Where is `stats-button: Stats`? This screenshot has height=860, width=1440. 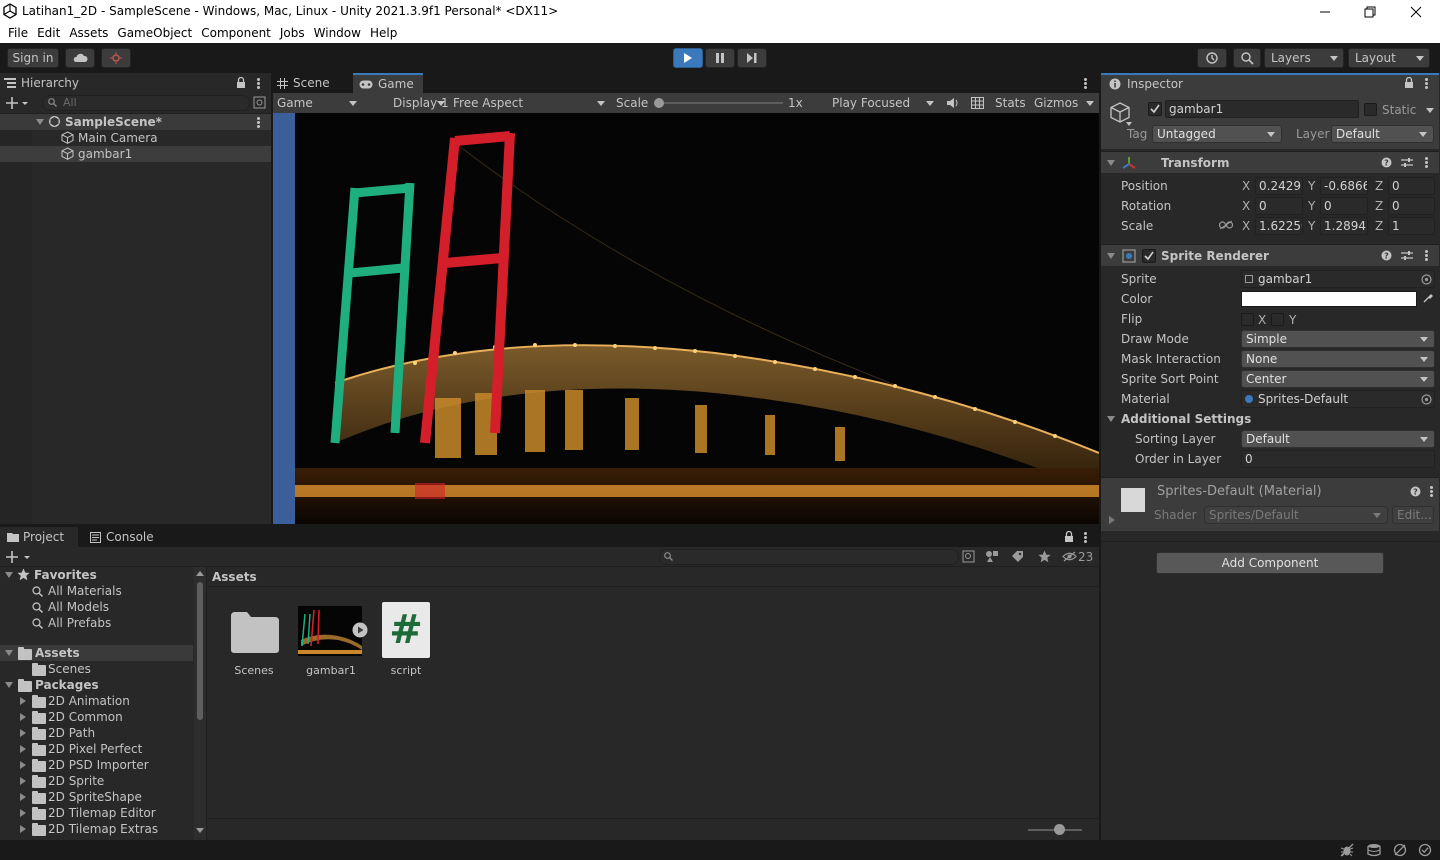 stats-button: Stats is located at coordinates (1010, 103).